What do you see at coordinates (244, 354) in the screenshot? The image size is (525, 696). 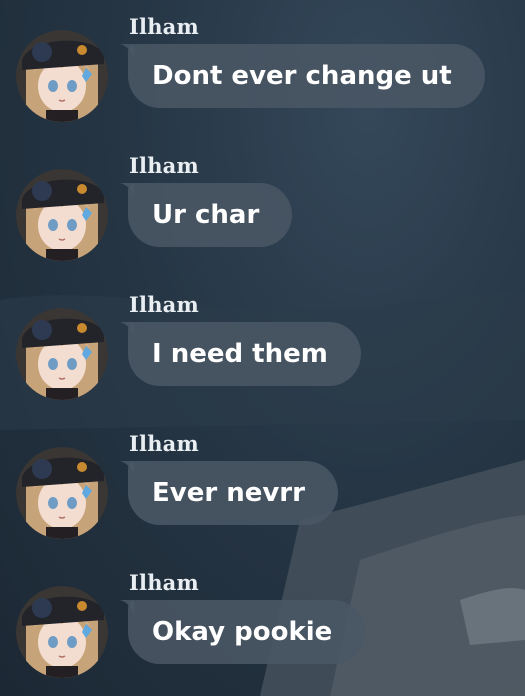 I see `message-bubble: I need them` at bounding box center [244, 354].